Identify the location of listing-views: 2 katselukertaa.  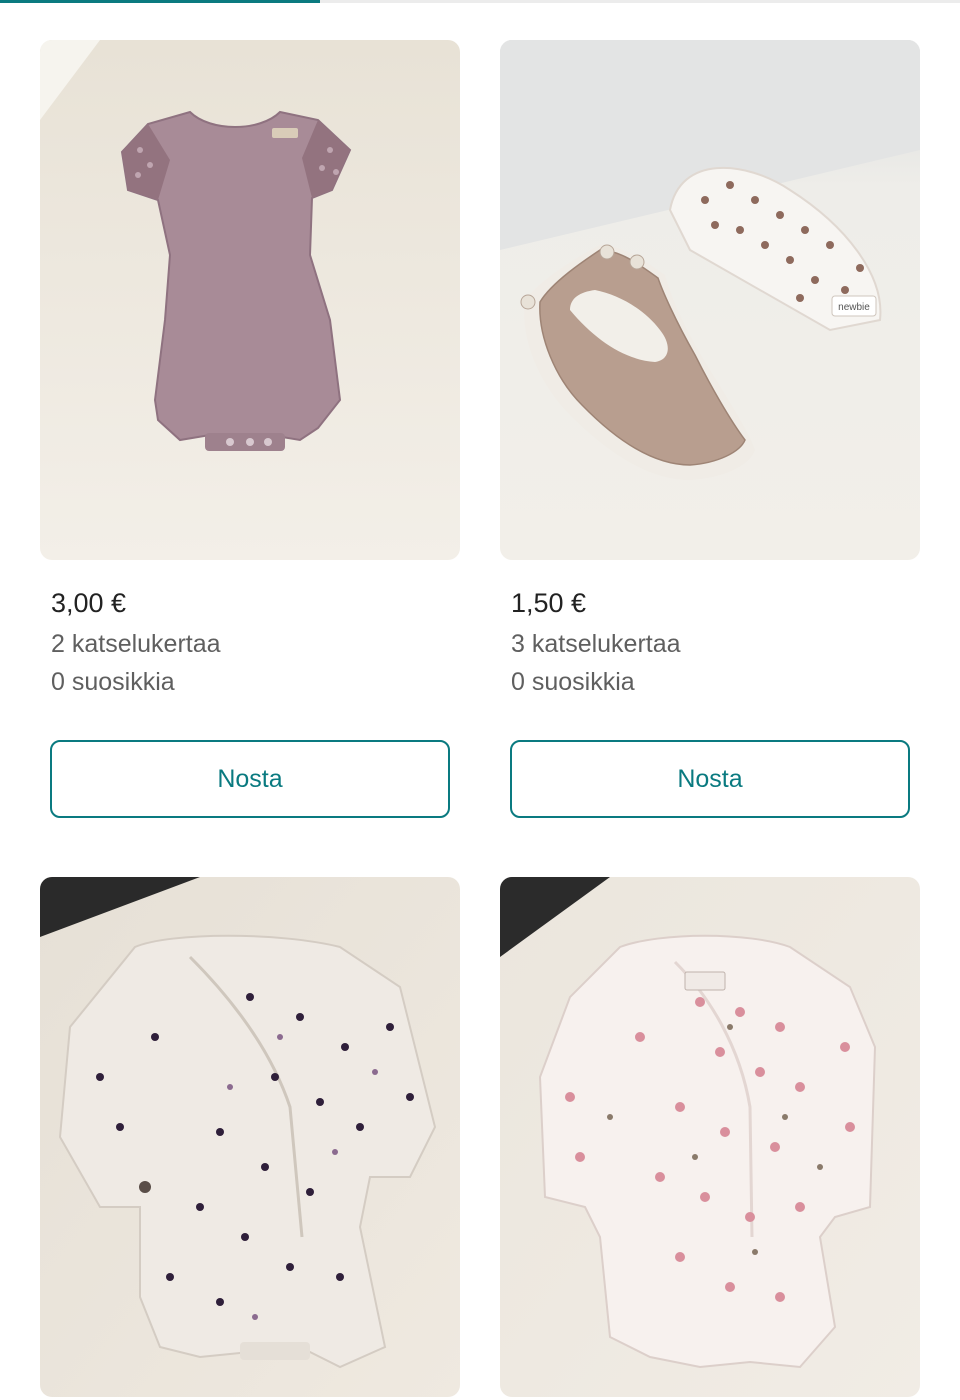
(136, 644).